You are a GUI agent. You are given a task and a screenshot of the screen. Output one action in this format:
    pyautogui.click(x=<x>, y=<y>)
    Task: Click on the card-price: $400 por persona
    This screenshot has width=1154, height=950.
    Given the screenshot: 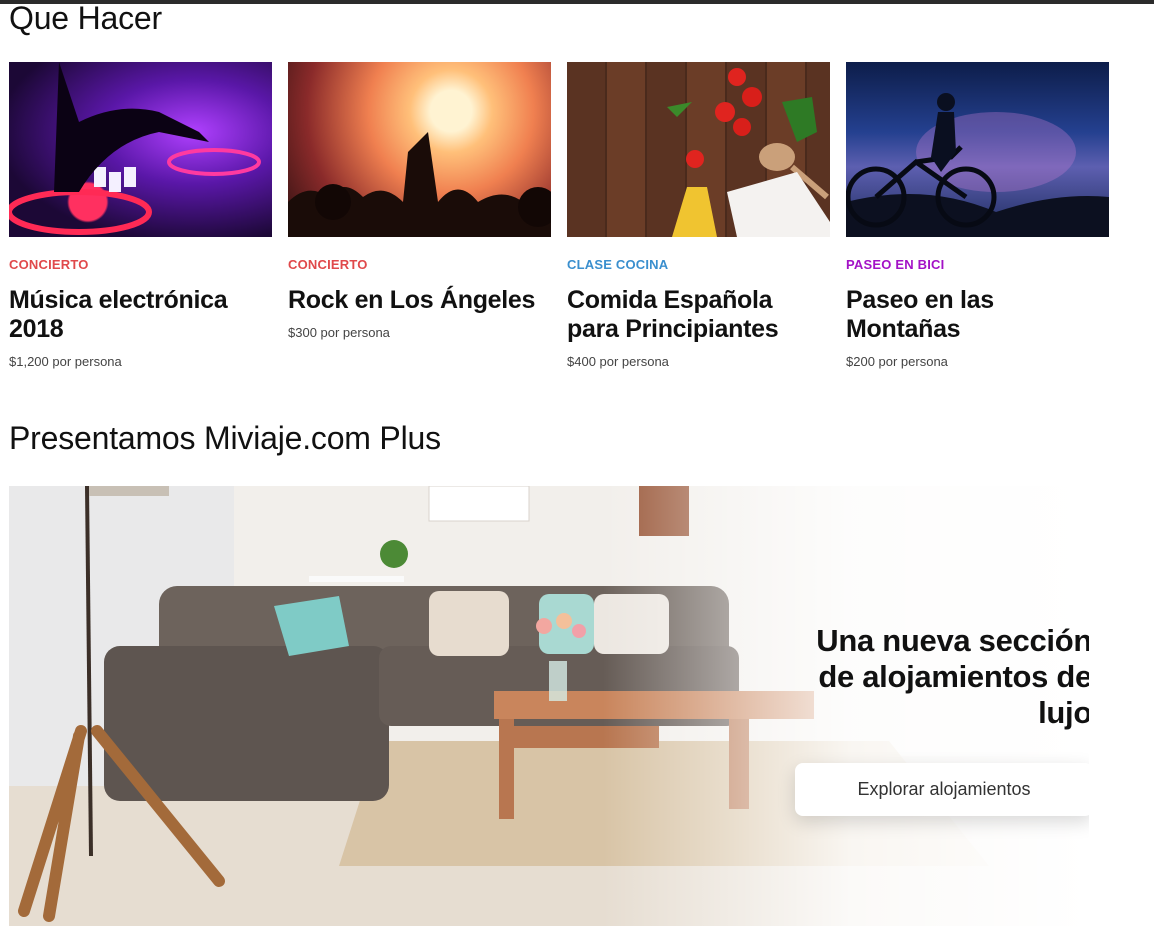 What is the action you would take?
    pyautogui.click(x=618, y=361)
    